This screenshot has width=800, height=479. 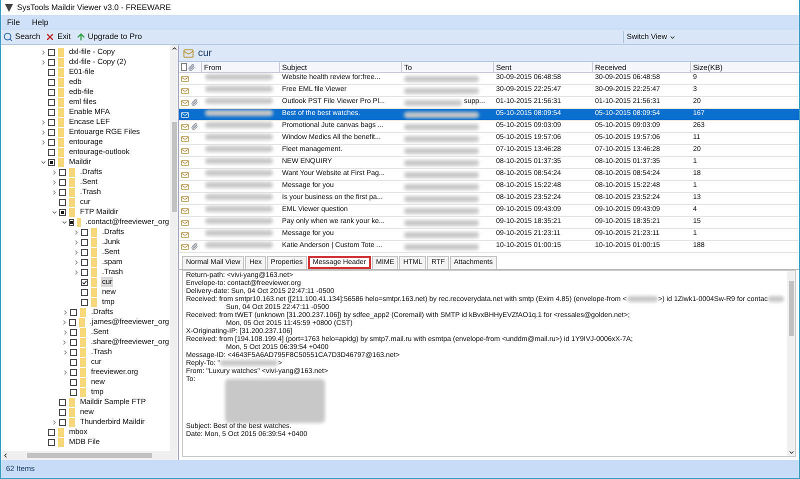 I want to click on caret-icon, so click(x=672, y=37).